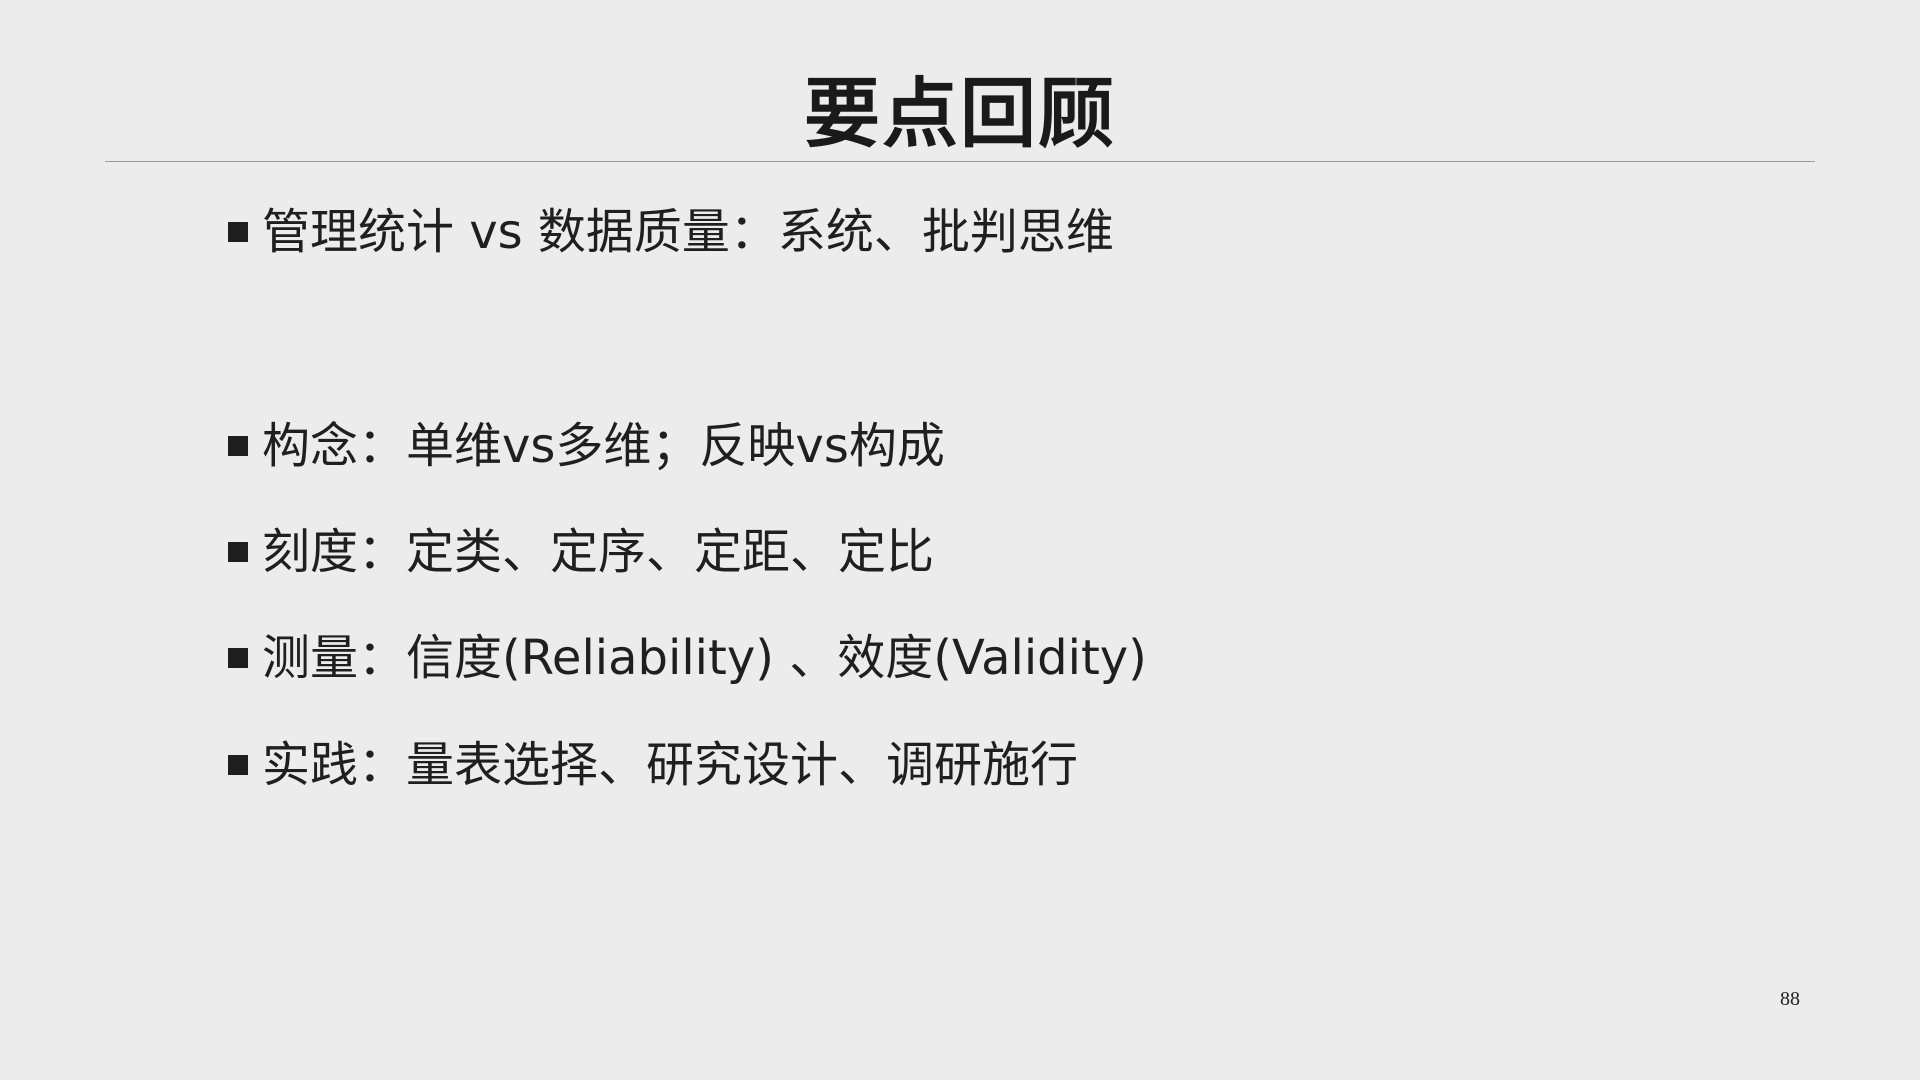 The width and height of the screenshot is (1920, 1080). Describe the element at coordinates (960, 161) in the screenshot. I see `title-divider` at that location.